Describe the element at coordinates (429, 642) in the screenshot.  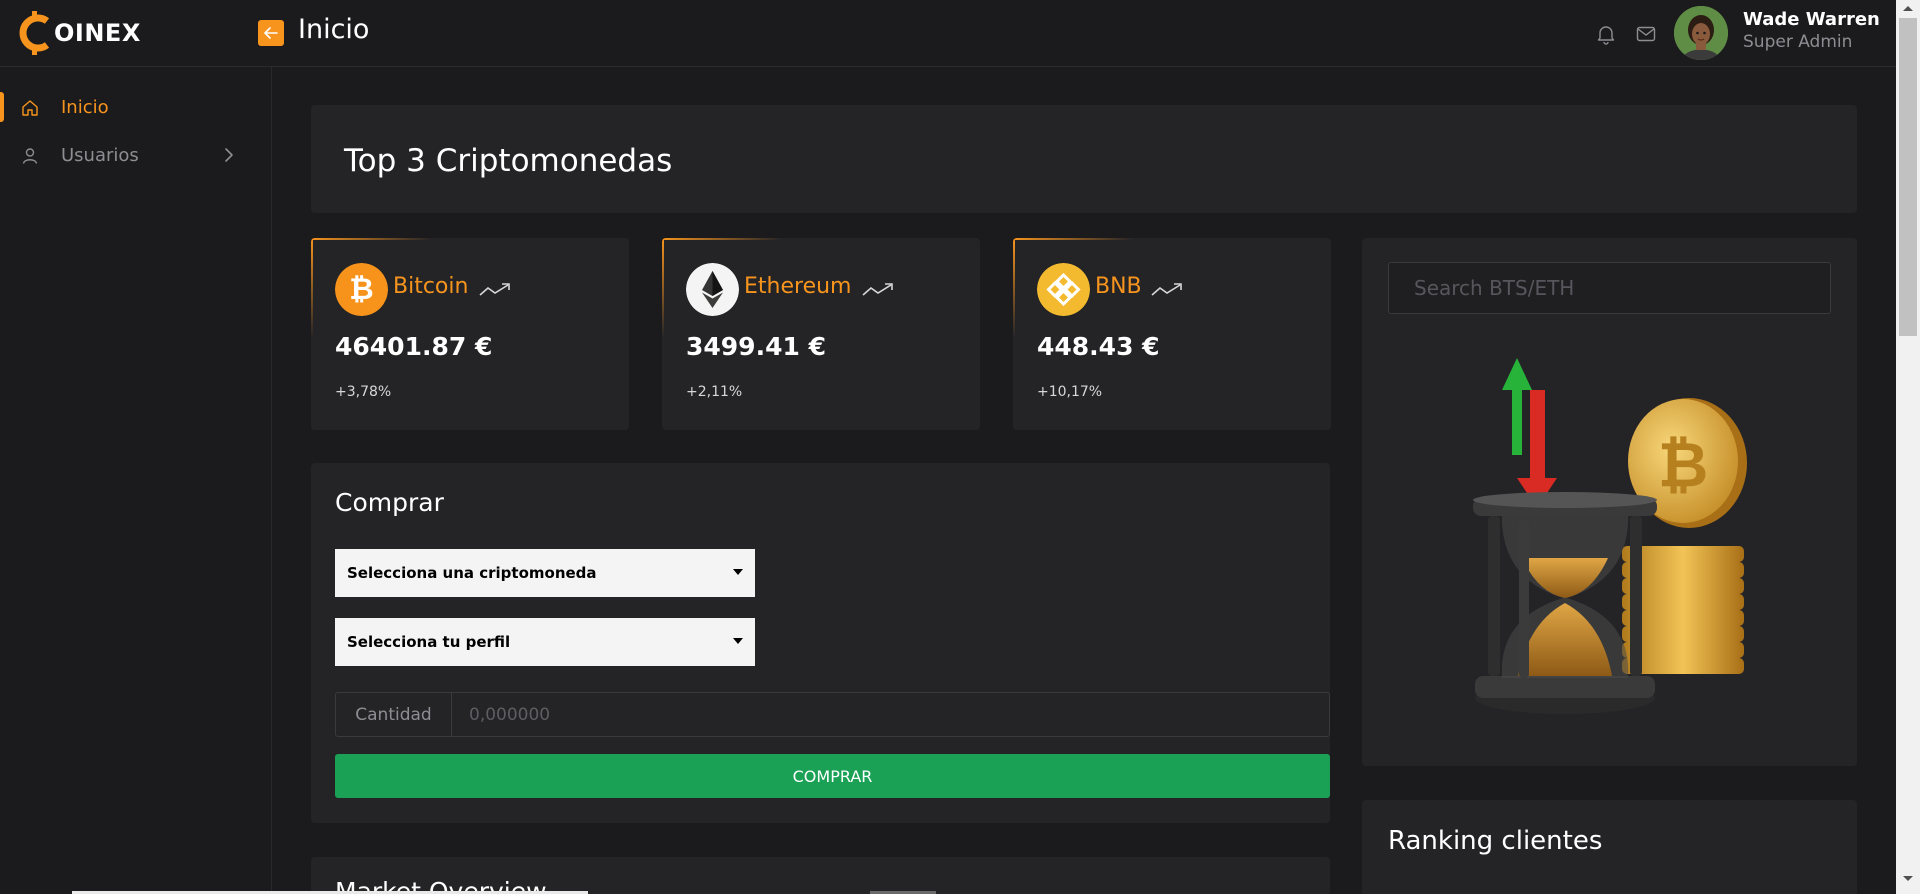
I see `profile-select-value: Selecciona tu perfil` at that location.